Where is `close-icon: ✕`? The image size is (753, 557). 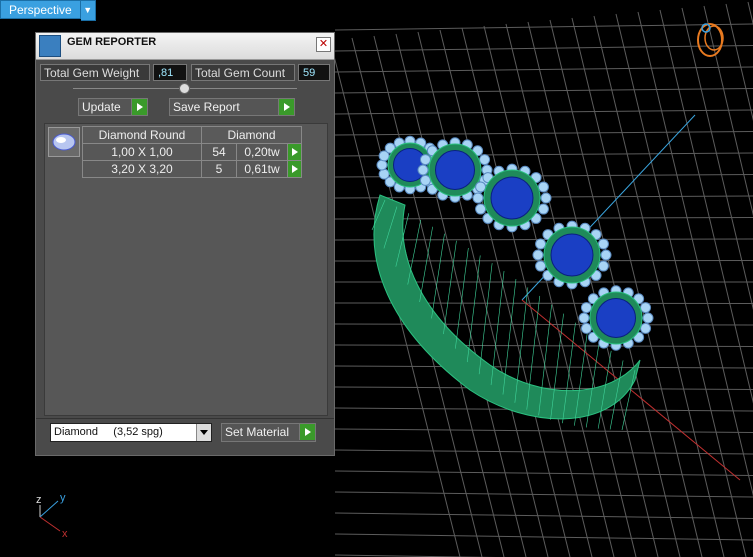
close-icon: ✕ is located at coordinates (323, 44).